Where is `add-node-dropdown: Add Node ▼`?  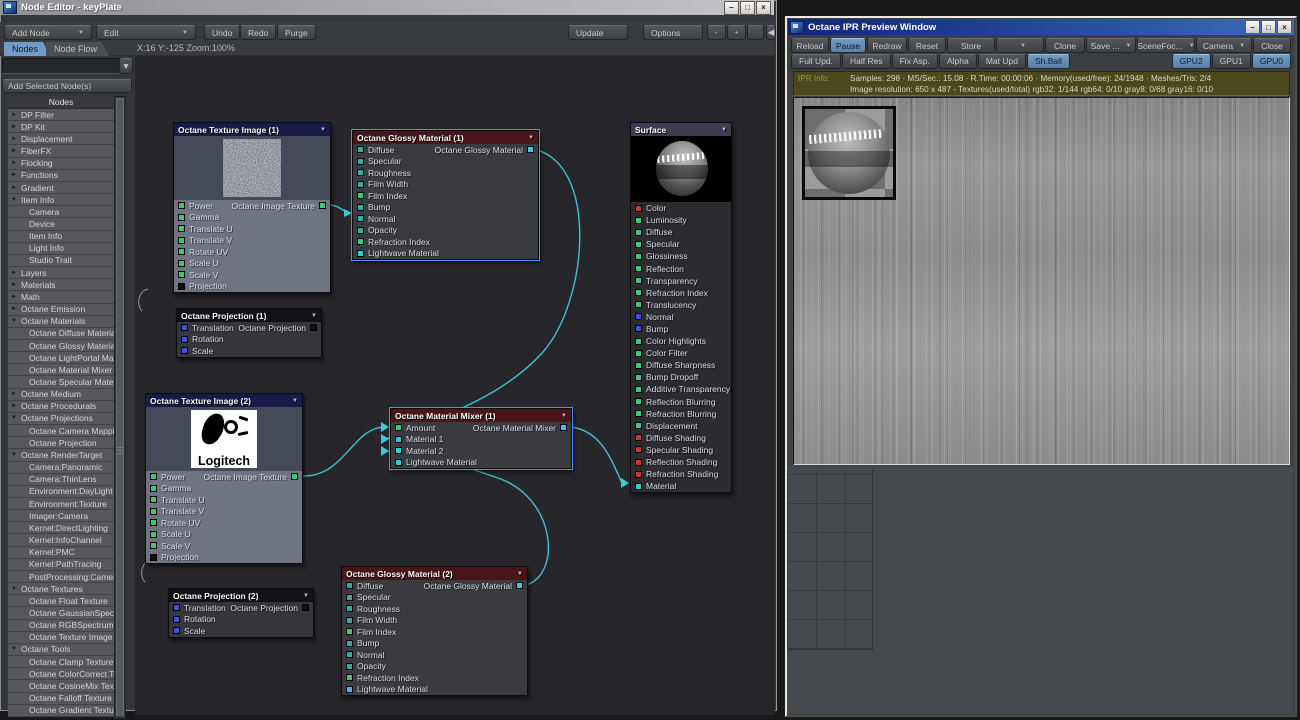
add-node-dropdown: Add Node ▼ is located at coordinates (48, 32).